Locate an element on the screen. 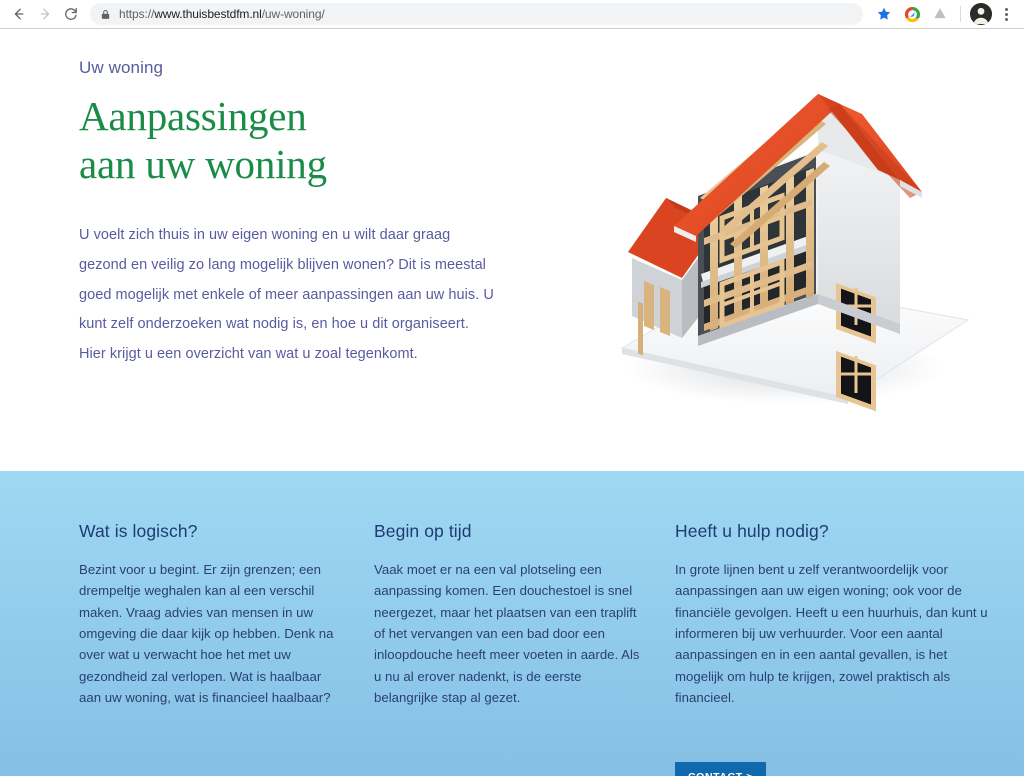 Image resolution: width=1024 pixels, height=776 pixels. arrow-right-icon is located at coordinates (45, 14).